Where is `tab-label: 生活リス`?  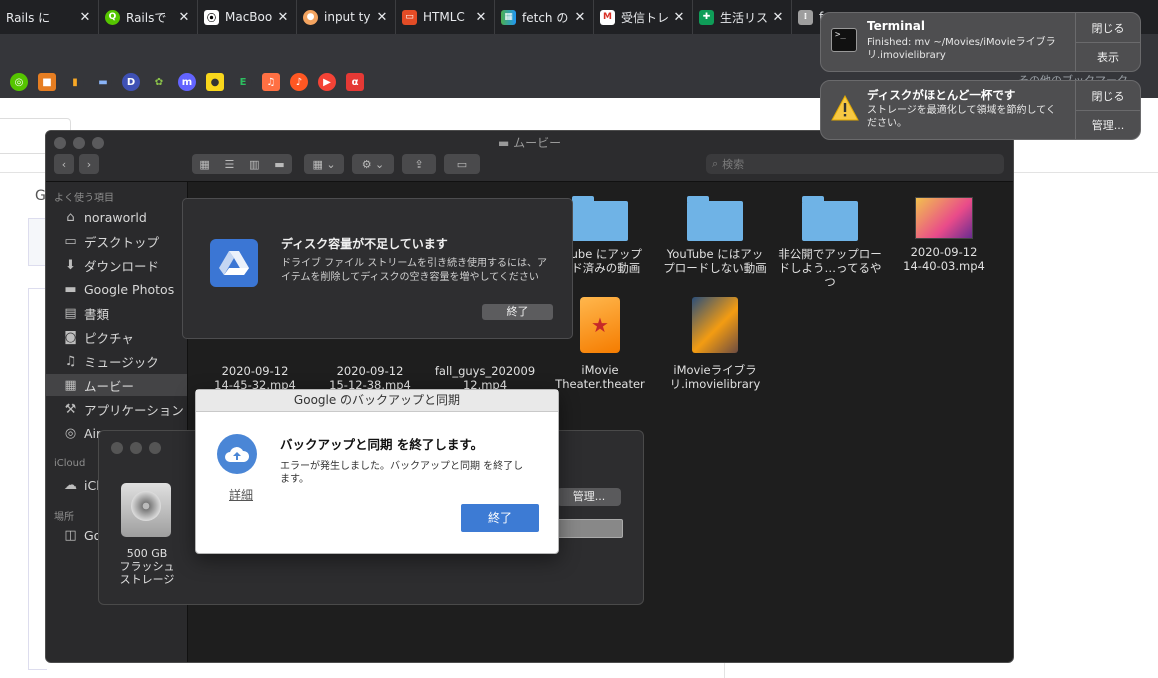 tab-label: 生活リス is located at coordinates (744, 17).